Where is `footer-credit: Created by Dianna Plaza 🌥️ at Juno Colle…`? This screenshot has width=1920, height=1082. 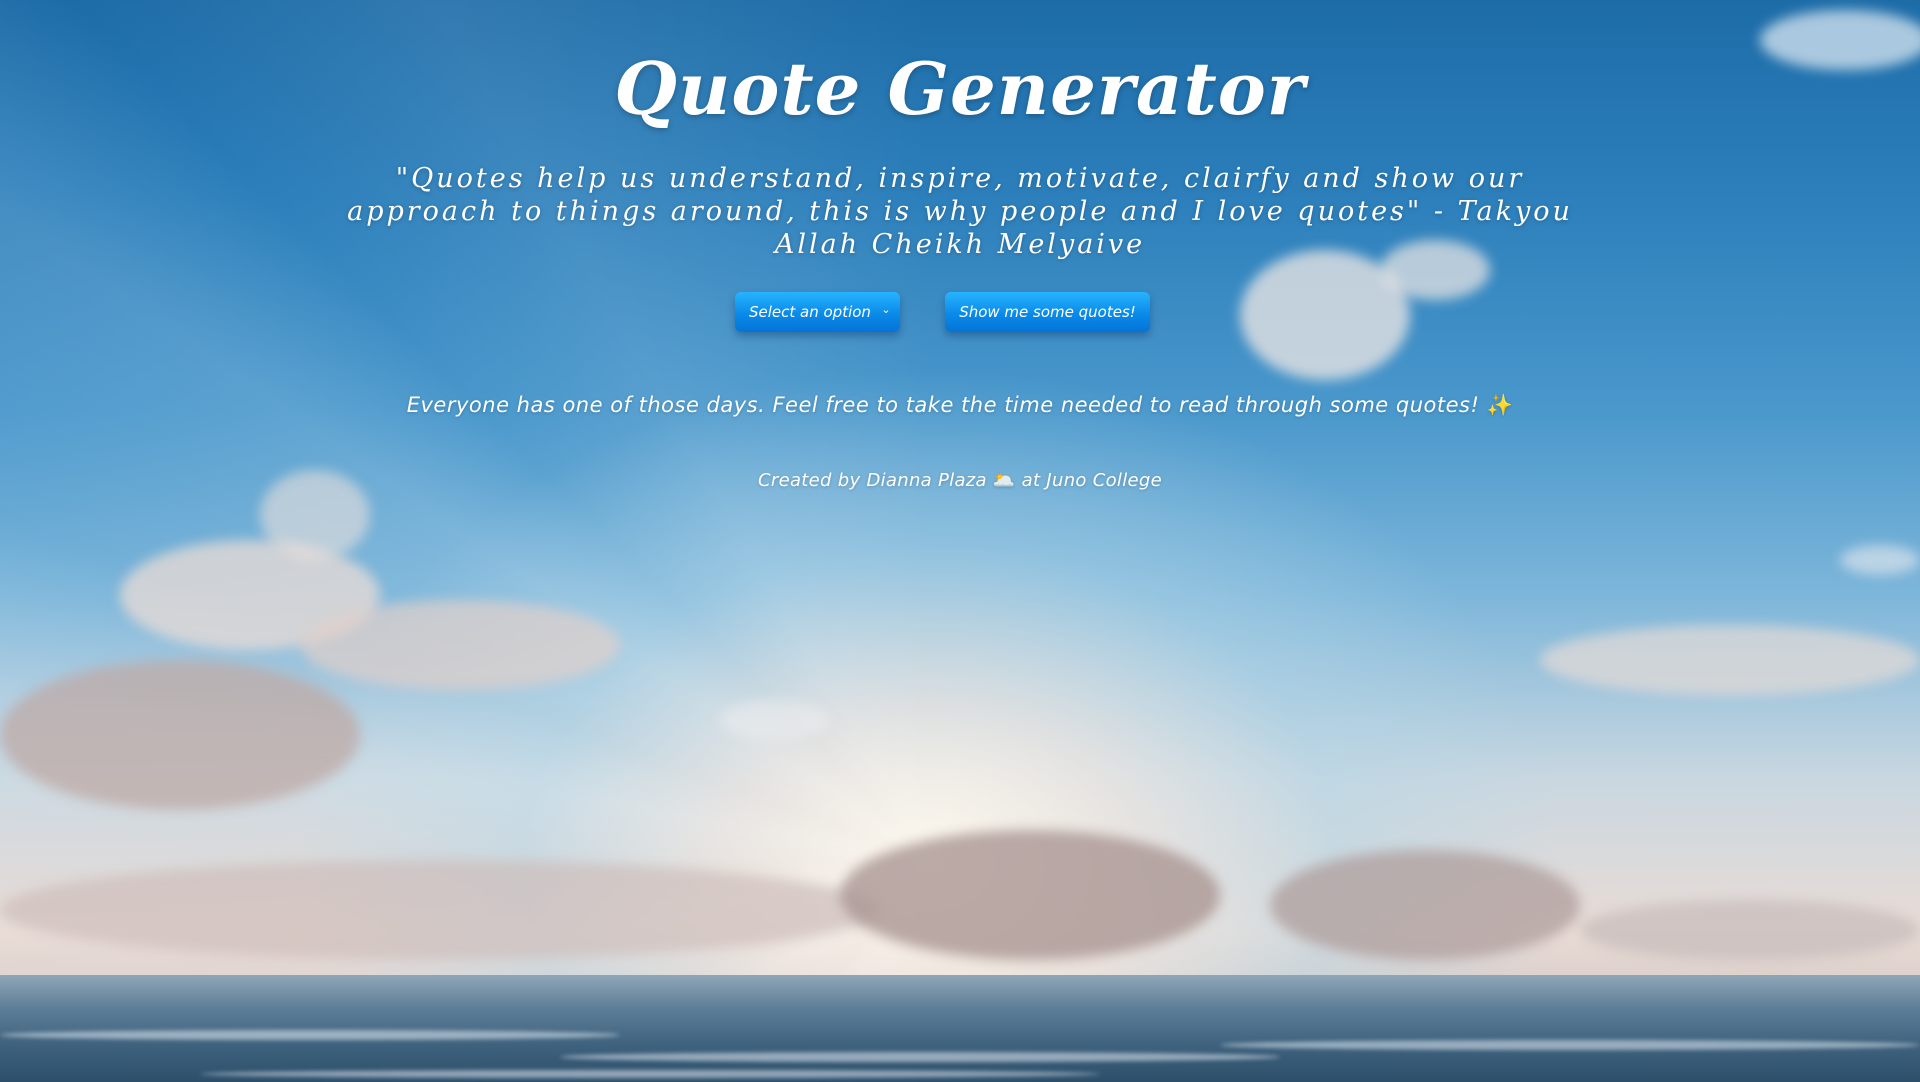 footer-credit: Created by Dianna Plaza 🌥️ at Juno Colle… is located at coordinates (960, 480).